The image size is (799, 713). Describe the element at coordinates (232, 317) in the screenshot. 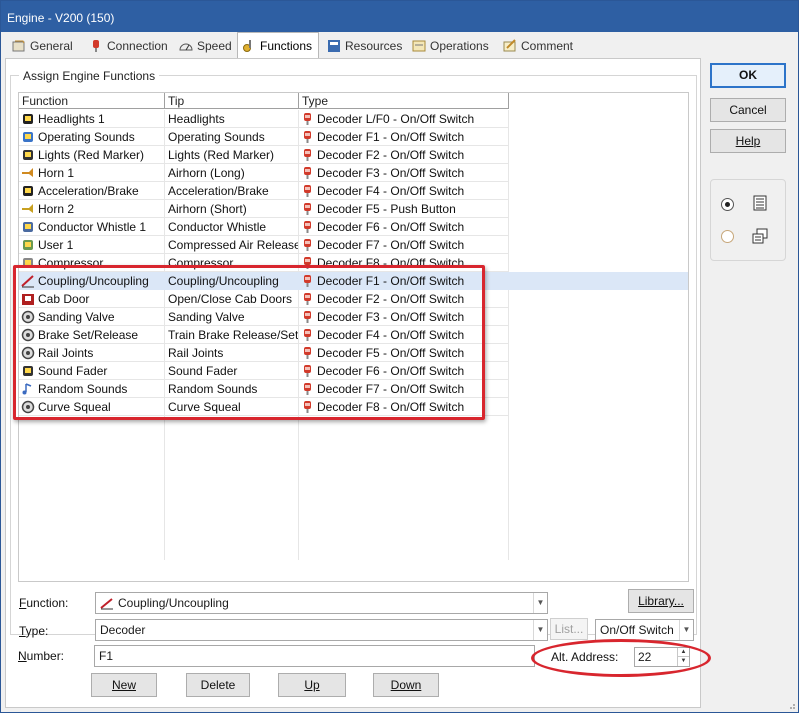

I see `cell-tip: Sanding Valve` at that location.